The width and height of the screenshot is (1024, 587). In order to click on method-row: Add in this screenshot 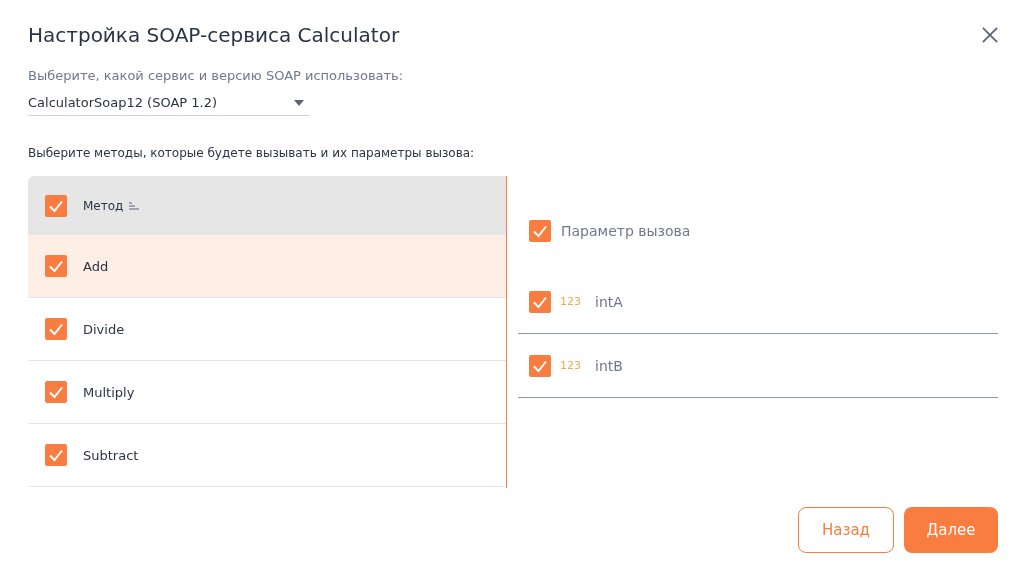, I will do `click(267, 266)`.